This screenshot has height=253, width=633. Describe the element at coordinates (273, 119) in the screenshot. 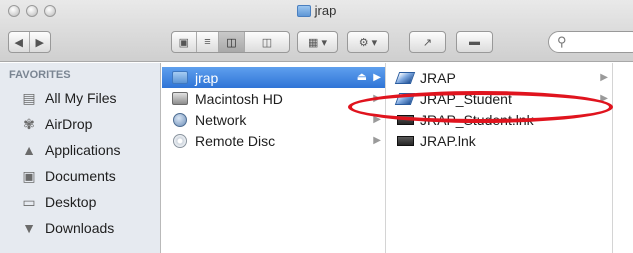

I see `column-item-network: Network ▶` at that location.